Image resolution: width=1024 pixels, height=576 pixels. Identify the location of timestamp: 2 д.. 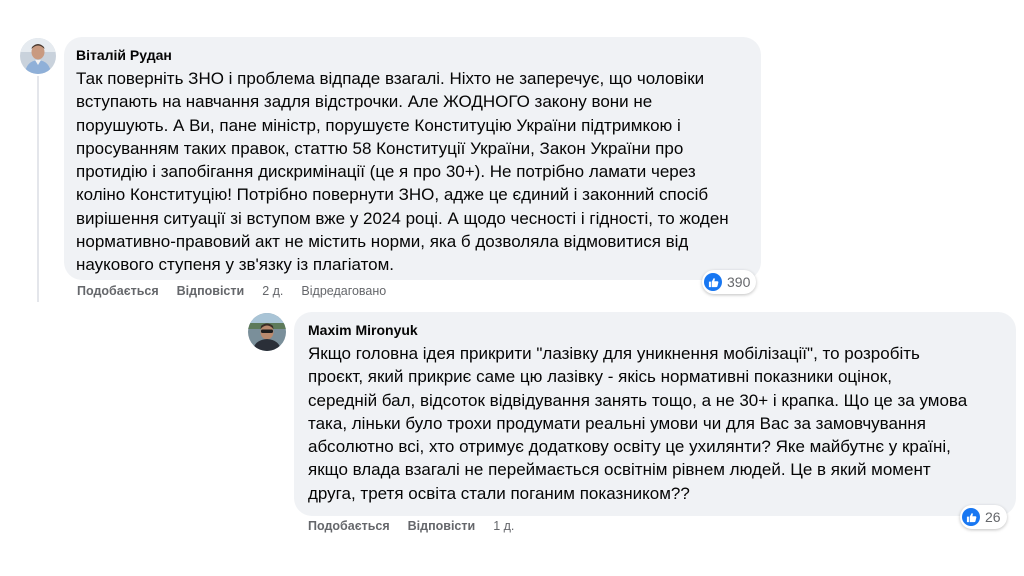
(272, 291).